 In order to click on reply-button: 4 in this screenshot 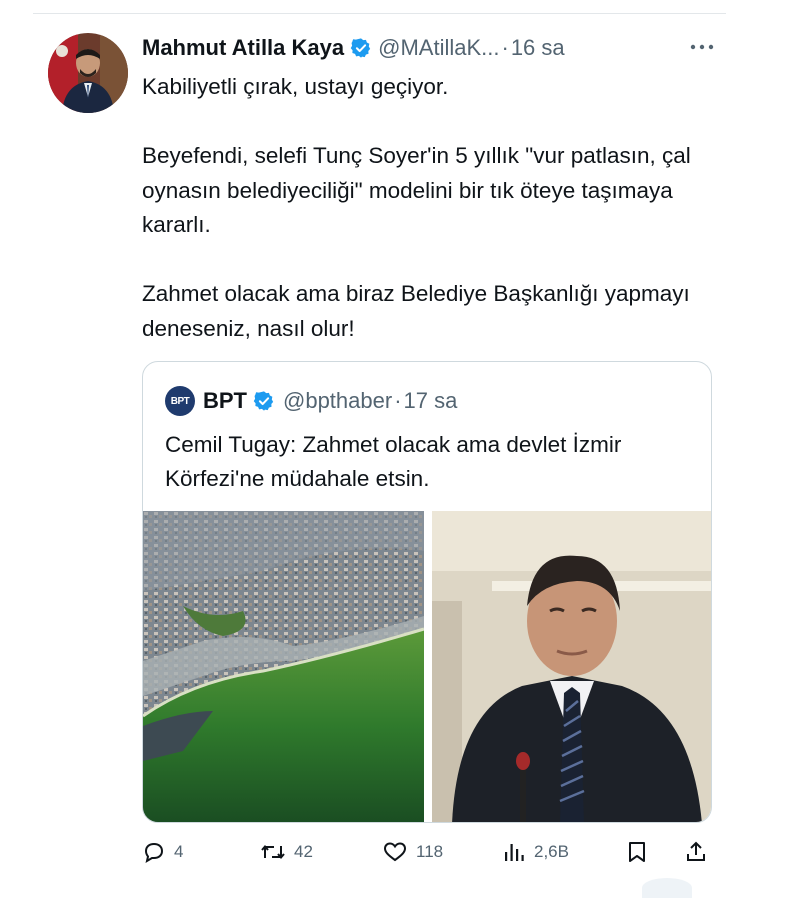, I will do `click(162, 852)`.